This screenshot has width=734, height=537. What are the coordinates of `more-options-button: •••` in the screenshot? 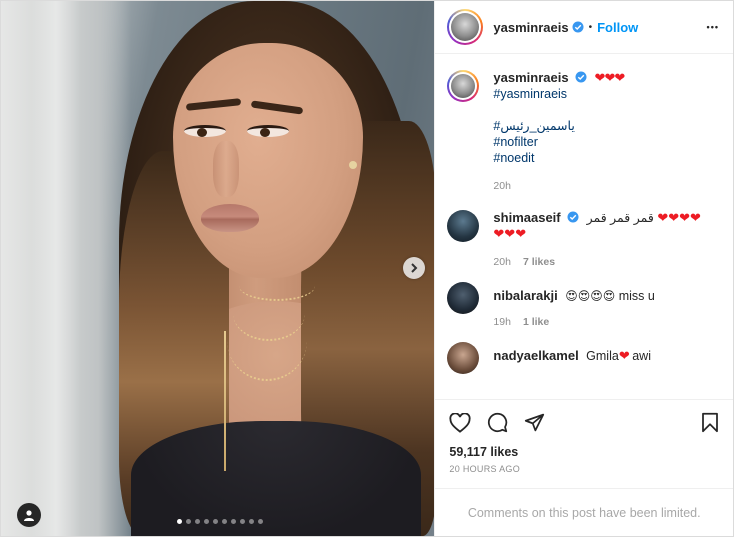 It's located at (713, 27).